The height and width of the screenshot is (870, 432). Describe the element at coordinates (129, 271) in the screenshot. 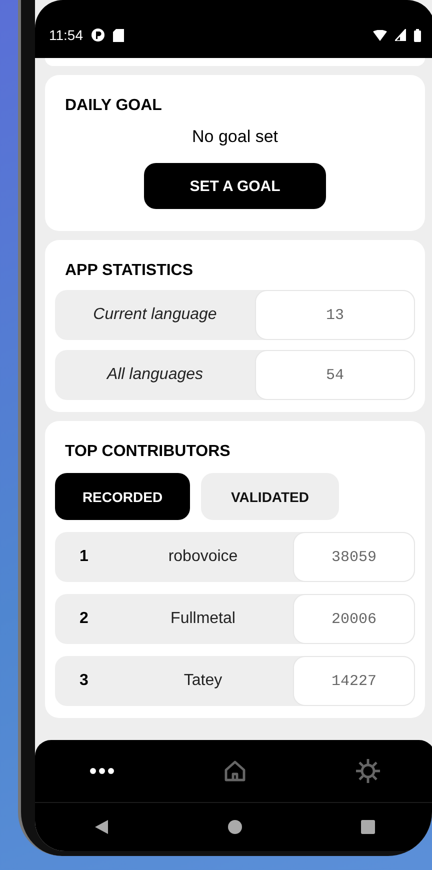

I see `card-title: APP STATISTICS` at that location.